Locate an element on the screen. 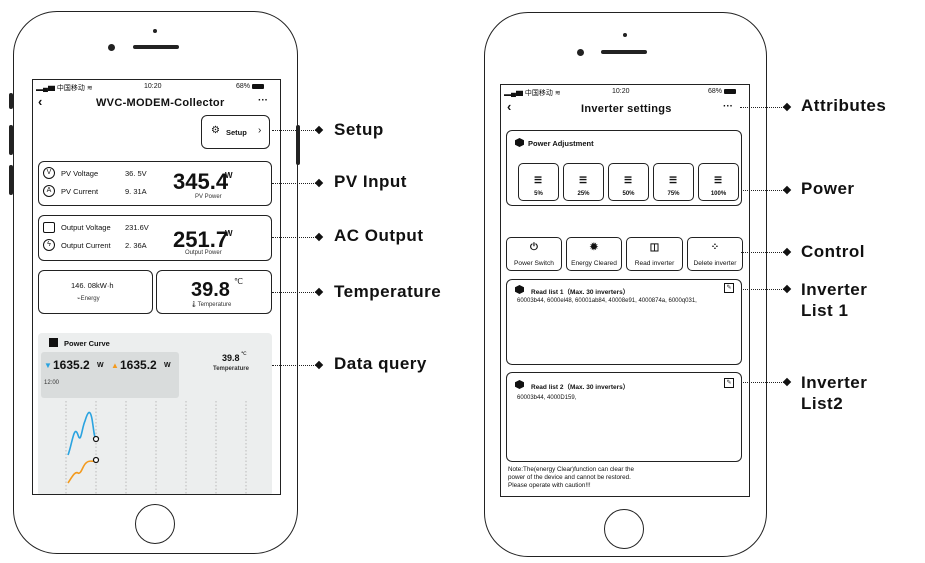 The width and height of the screenshot is (925, 563). output-power-unit: W is located at coordinates (229, 233).